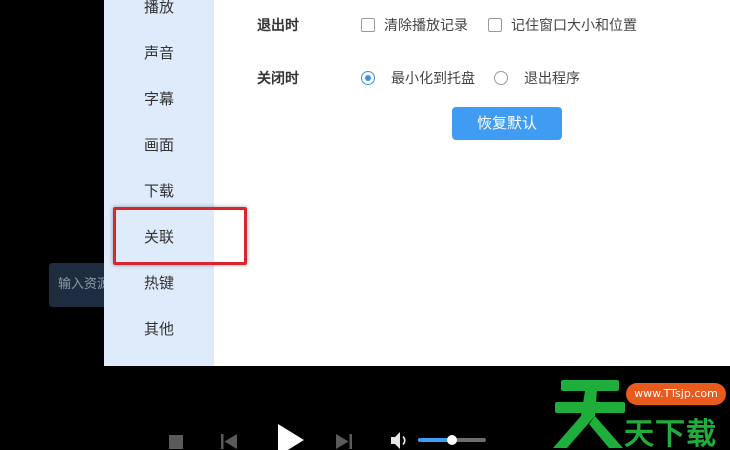 The image size is (730, 450). What do you see at coordinates (574, 26) in the screenshot?
I see `remember-window-label: 记住窗口大小和位置` at bounding box center [574, 26].